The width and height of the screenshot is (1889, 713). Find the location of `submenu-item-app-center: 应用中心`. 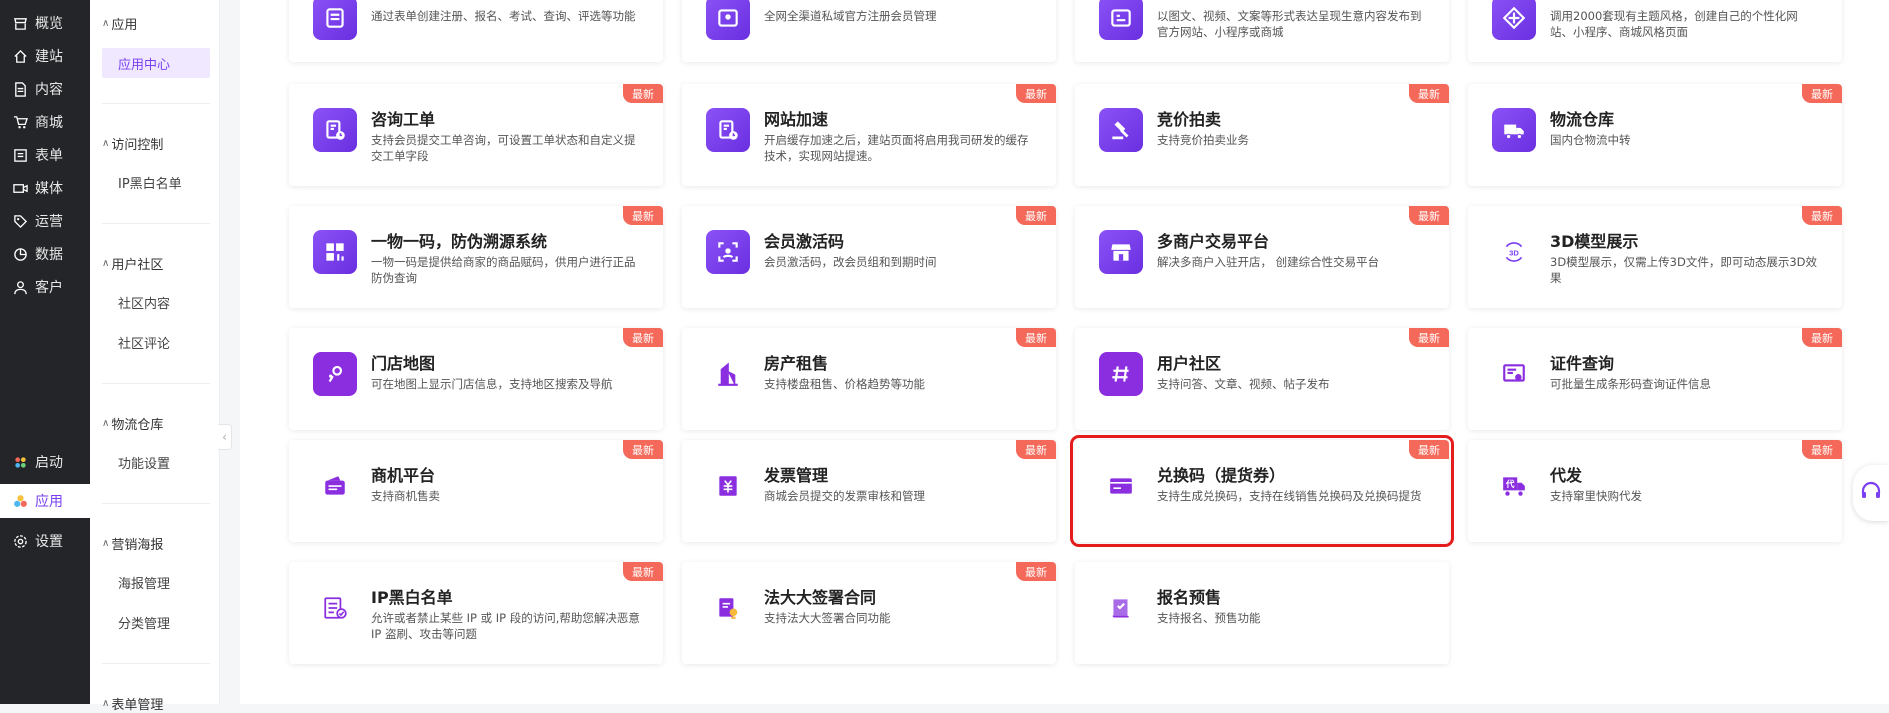

submenu-item-app-center: 应用中心 is located at coordinates (156, 63).